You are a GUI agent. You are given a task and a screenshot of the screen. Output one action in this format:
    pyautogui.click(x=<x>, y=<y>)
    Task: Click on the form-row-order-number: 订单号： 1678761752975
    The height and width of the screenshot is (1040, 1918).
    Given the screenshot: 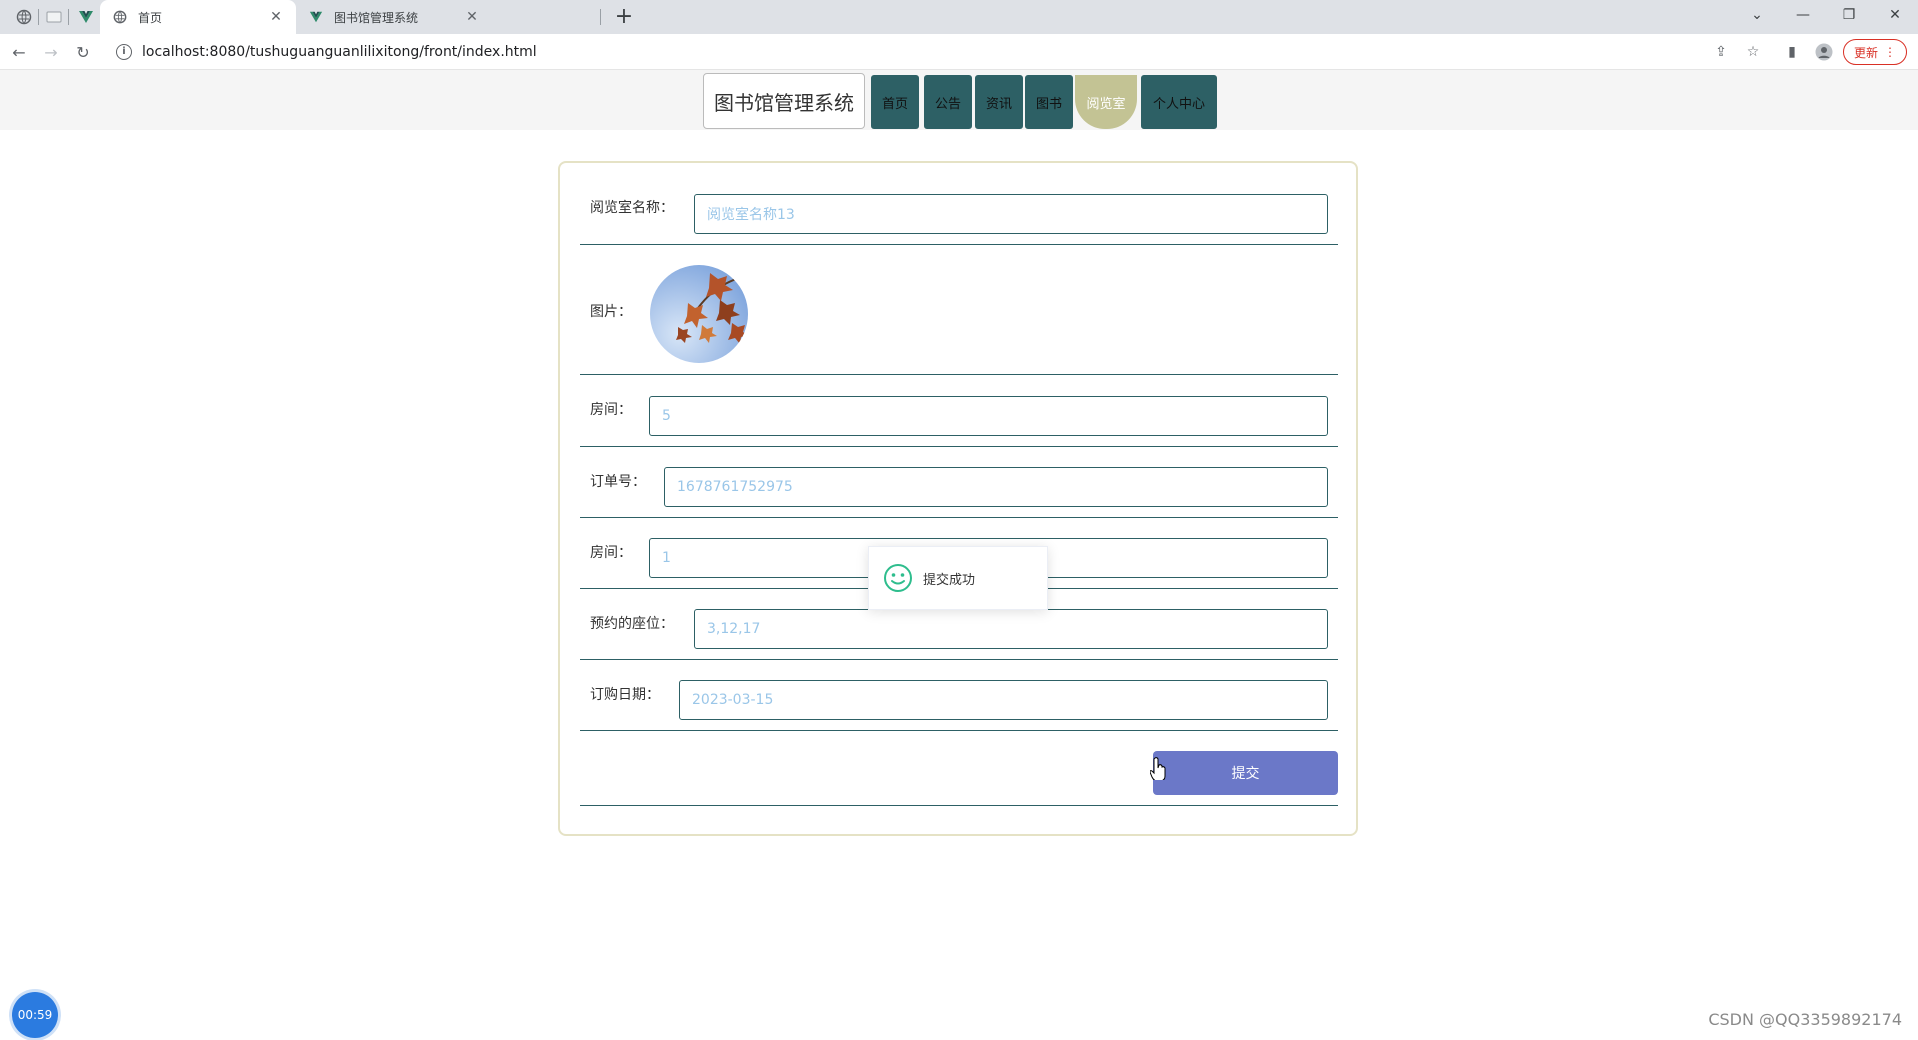 What is the action you would take?
    pyautogui.click(x=959, y=482)
    